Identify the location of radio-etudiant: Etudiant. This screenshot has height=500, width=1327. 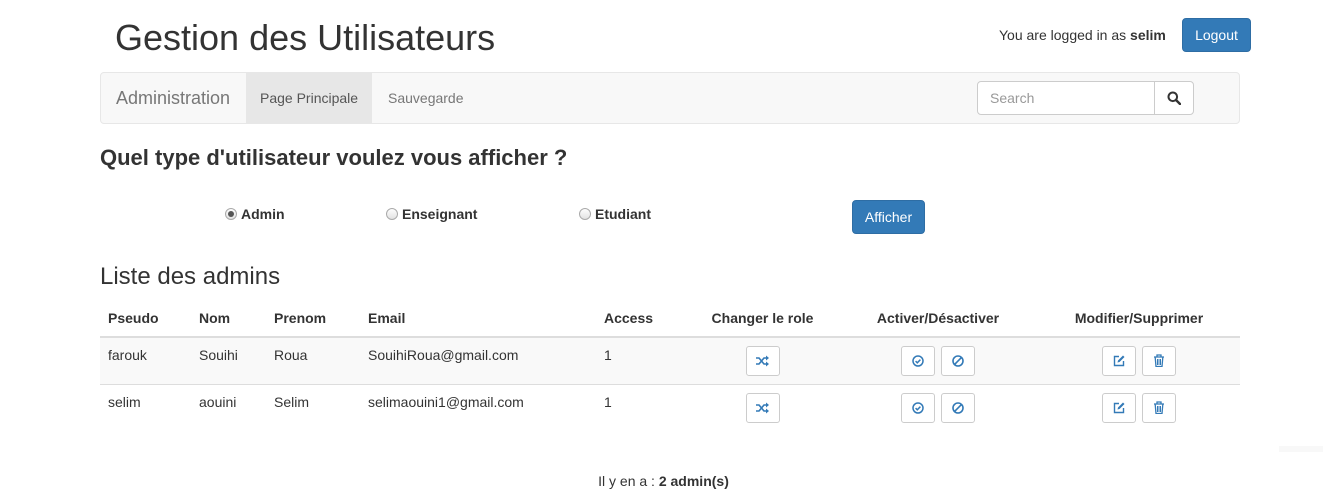
(615, 214).